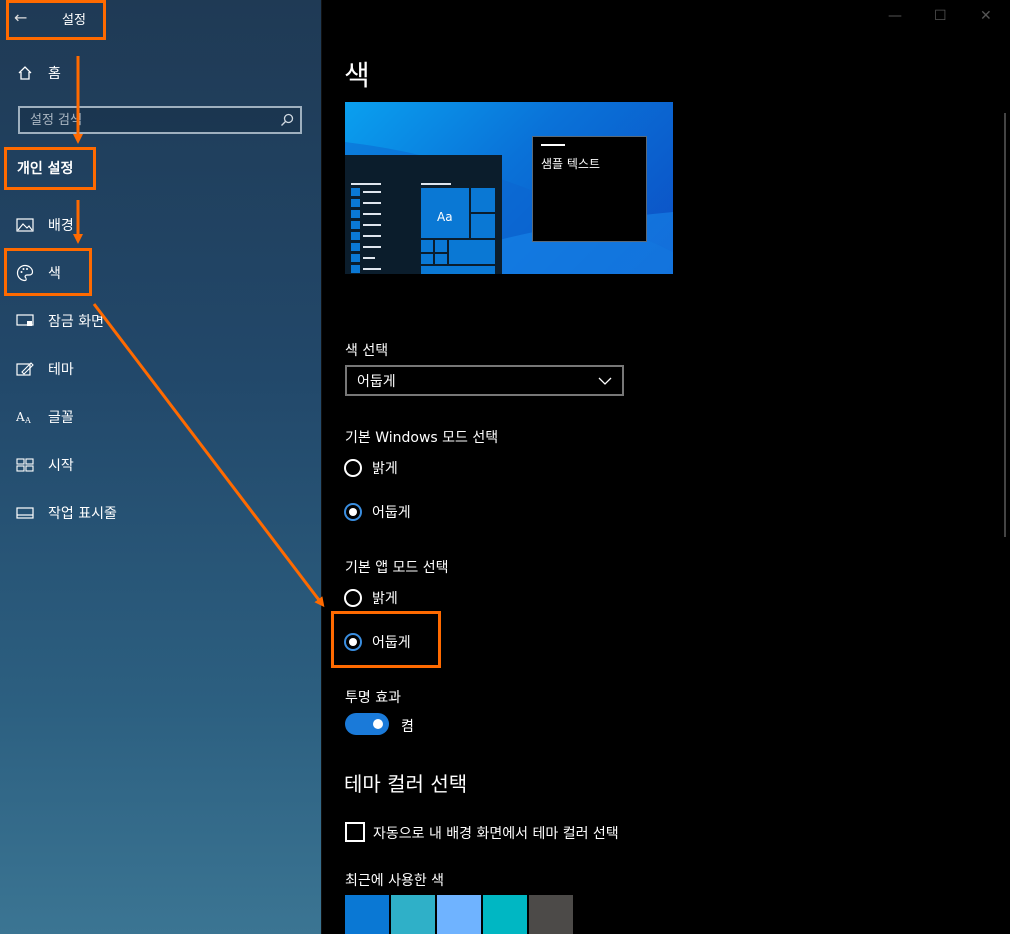 This screenshot has width=1010, height=934. What do you see at coordinates (605, 381) in the screenshot?
I see `chevron-down-icon` at bounding box center [605, 381].